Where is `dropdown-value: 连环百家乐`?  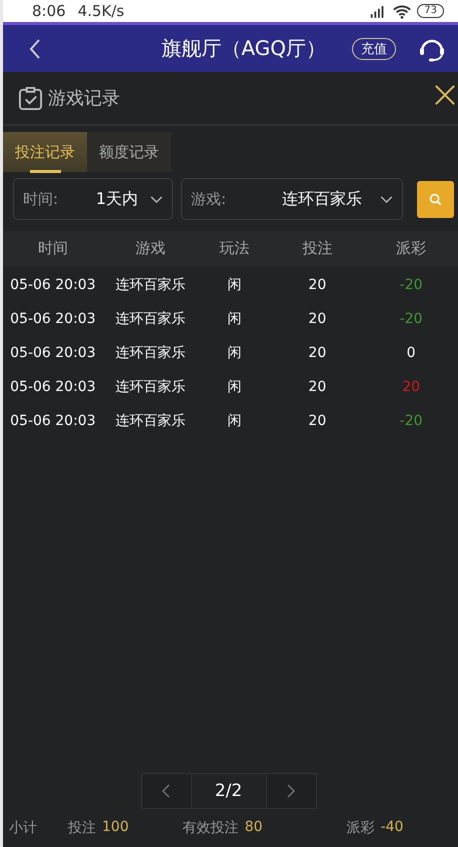
dropdown-value: 连环百家乐 is located at coordinates (322, 199).